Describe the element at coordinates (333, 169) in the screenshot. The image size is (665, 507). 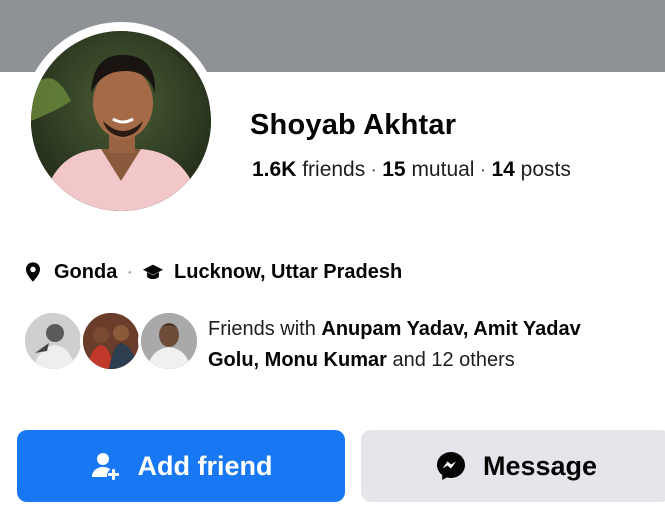
I see `friends-label: friends` at that location.